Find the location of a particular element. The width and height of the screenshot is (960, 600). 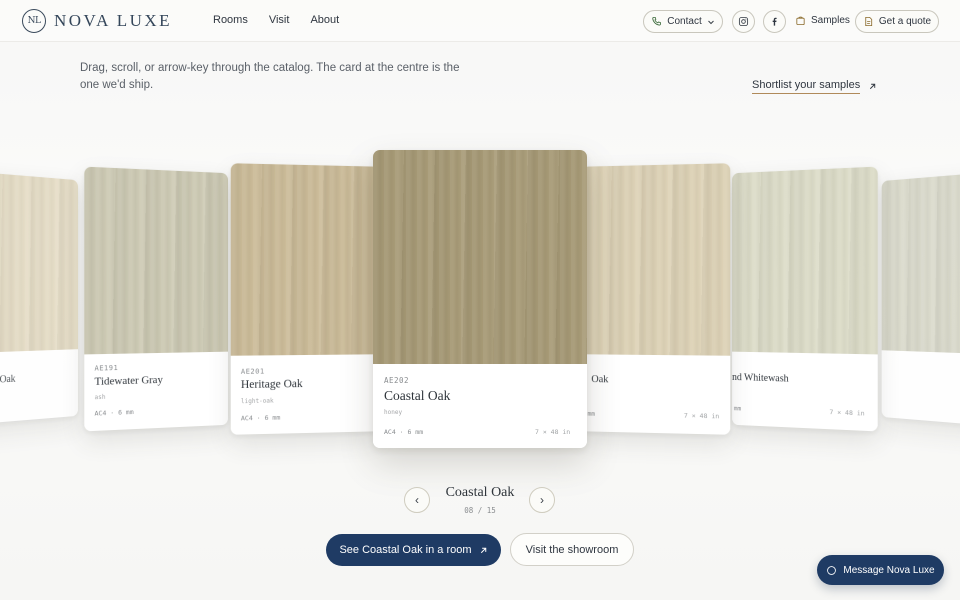

document-icon is located at coordinates (868, 21).